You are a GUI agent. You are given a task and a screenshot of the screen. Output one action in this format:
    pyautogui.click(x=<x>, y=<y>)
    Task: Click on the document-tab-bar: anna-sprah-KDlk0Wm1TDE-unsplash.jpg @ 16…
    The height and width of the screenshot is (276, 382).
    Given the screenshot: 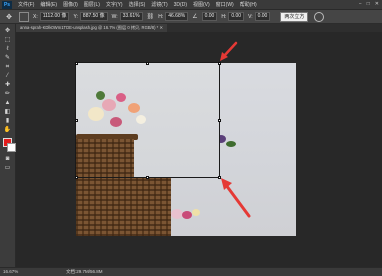 What is the action you would take?
    pyautogui.click(x=199, y=28)
    